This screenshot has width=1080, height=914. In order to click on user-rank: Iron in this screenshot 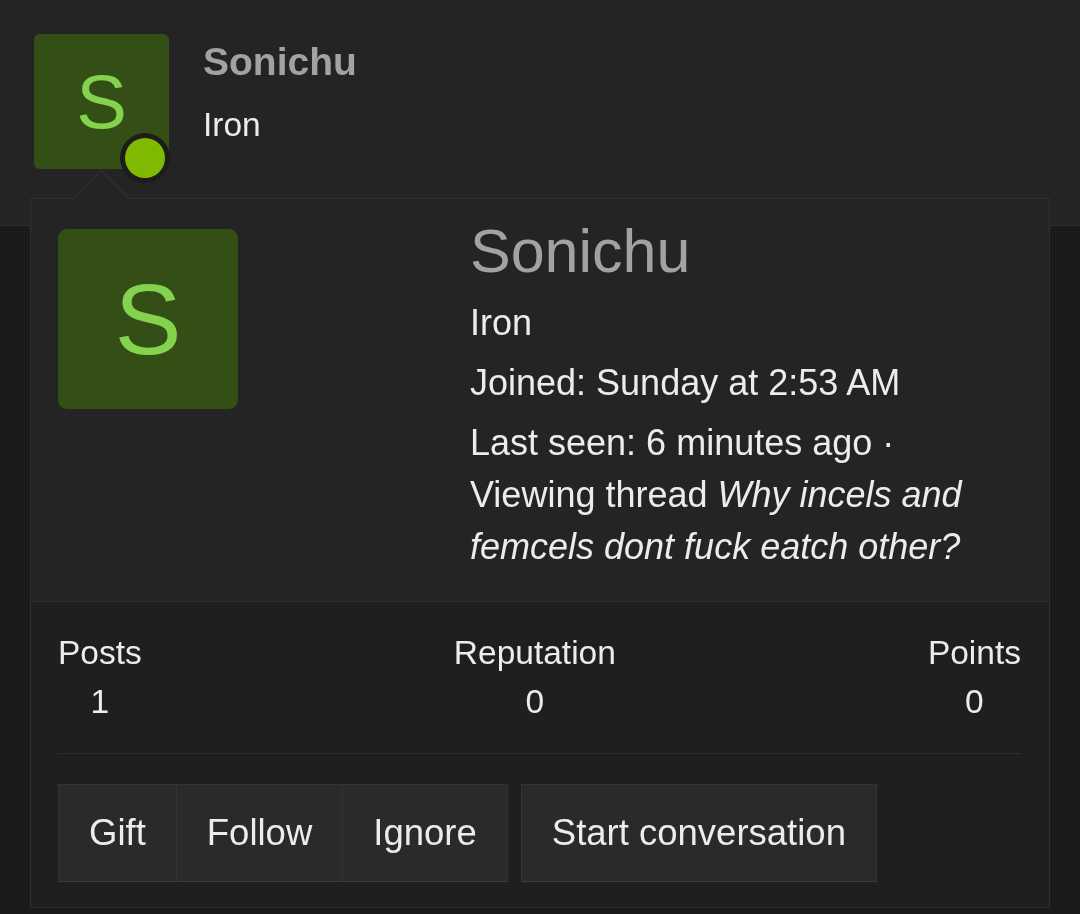, I will do `click(232, 125)`.